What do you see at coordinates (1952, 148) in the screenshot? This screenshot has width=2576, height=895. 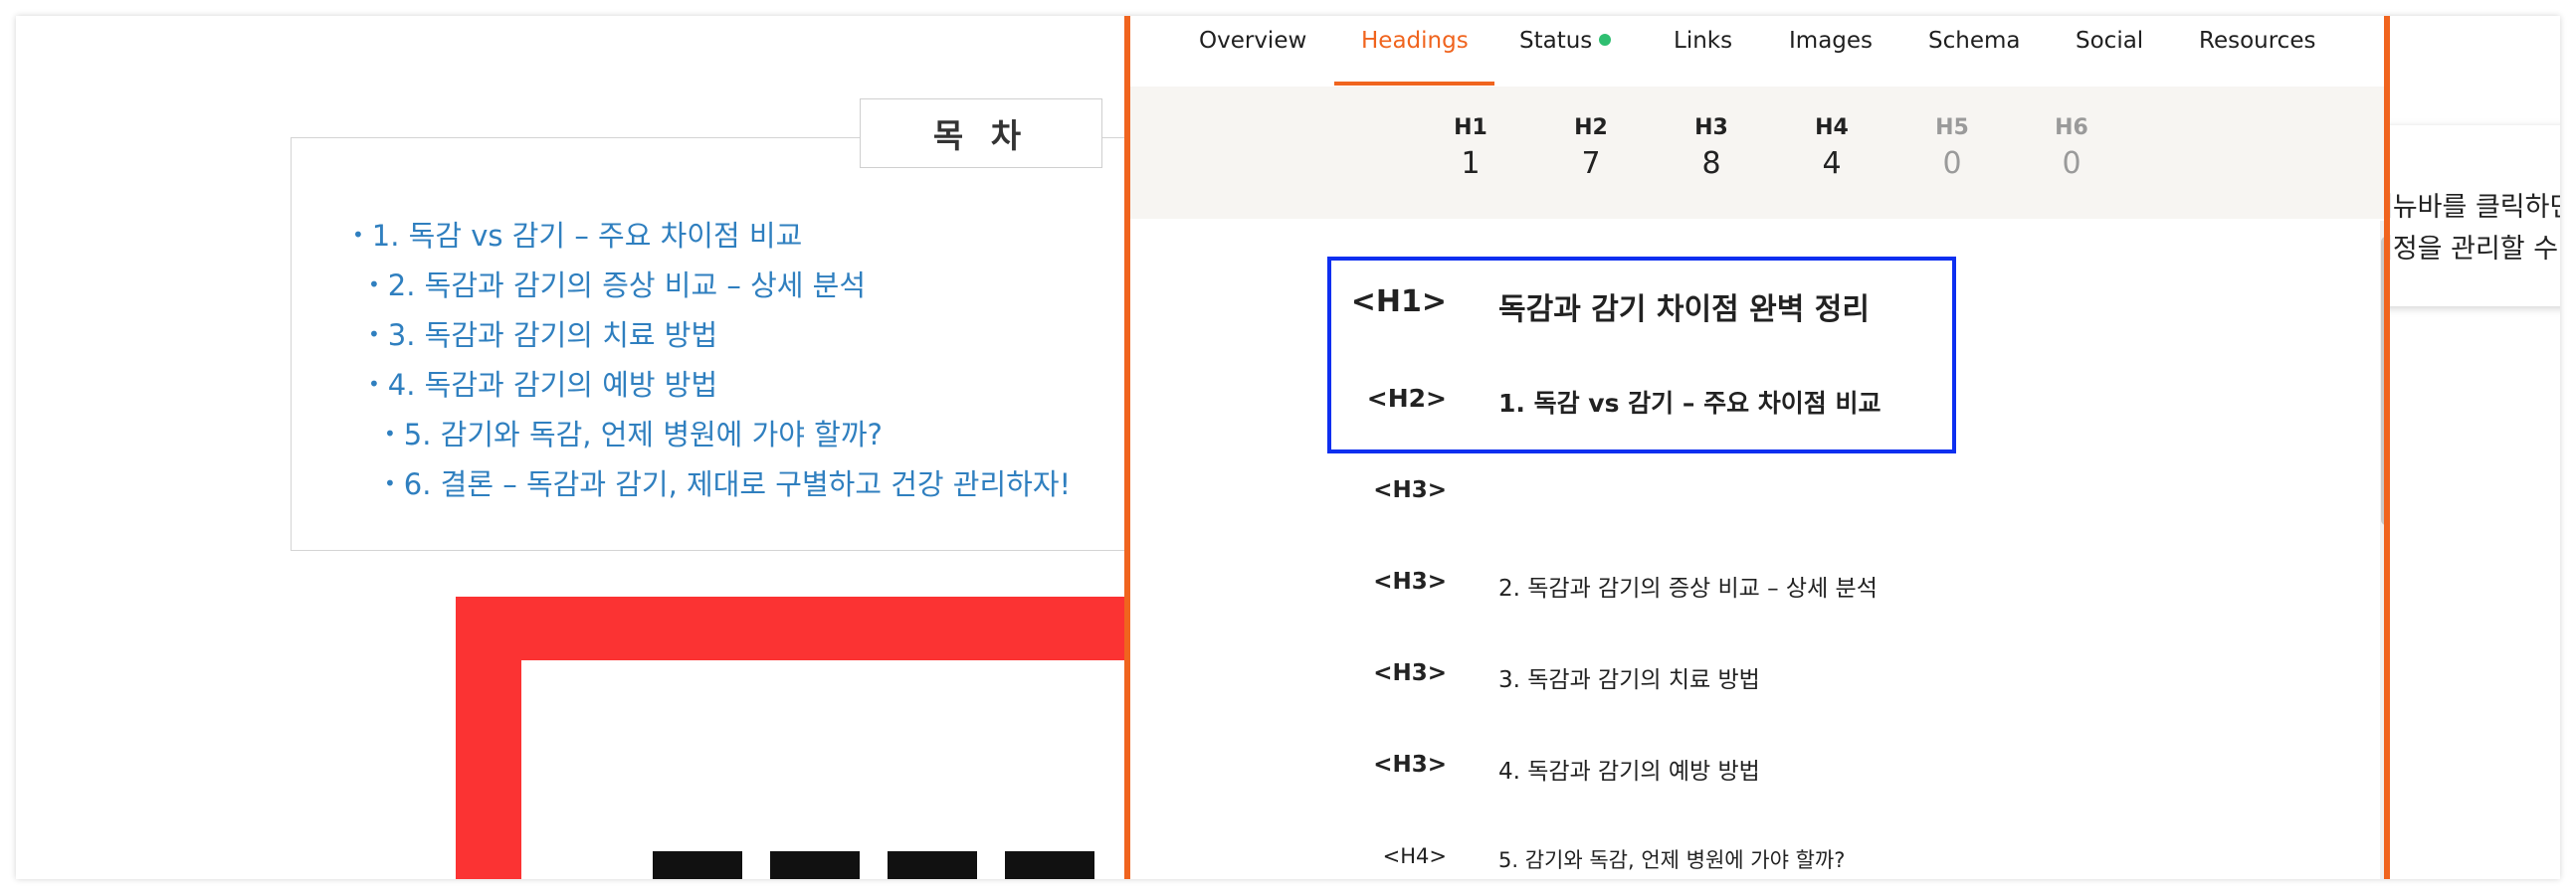 I see `count-h5: H5 0` at bounding box center [1952, 148].